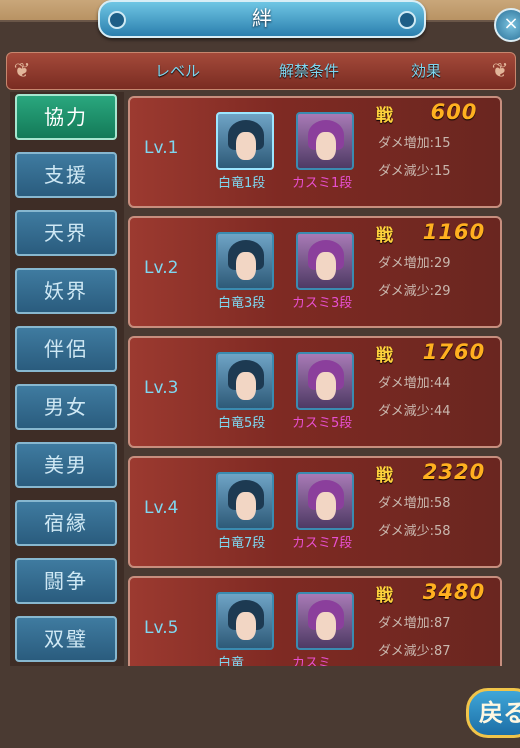 Image resolution: width=520 pixels, height=748 pixels. What do you see at coordinates (414, 171) in the screenshot?
I see `damage-down-stat: ダメ減少:15` at bounding box center [414, 171].